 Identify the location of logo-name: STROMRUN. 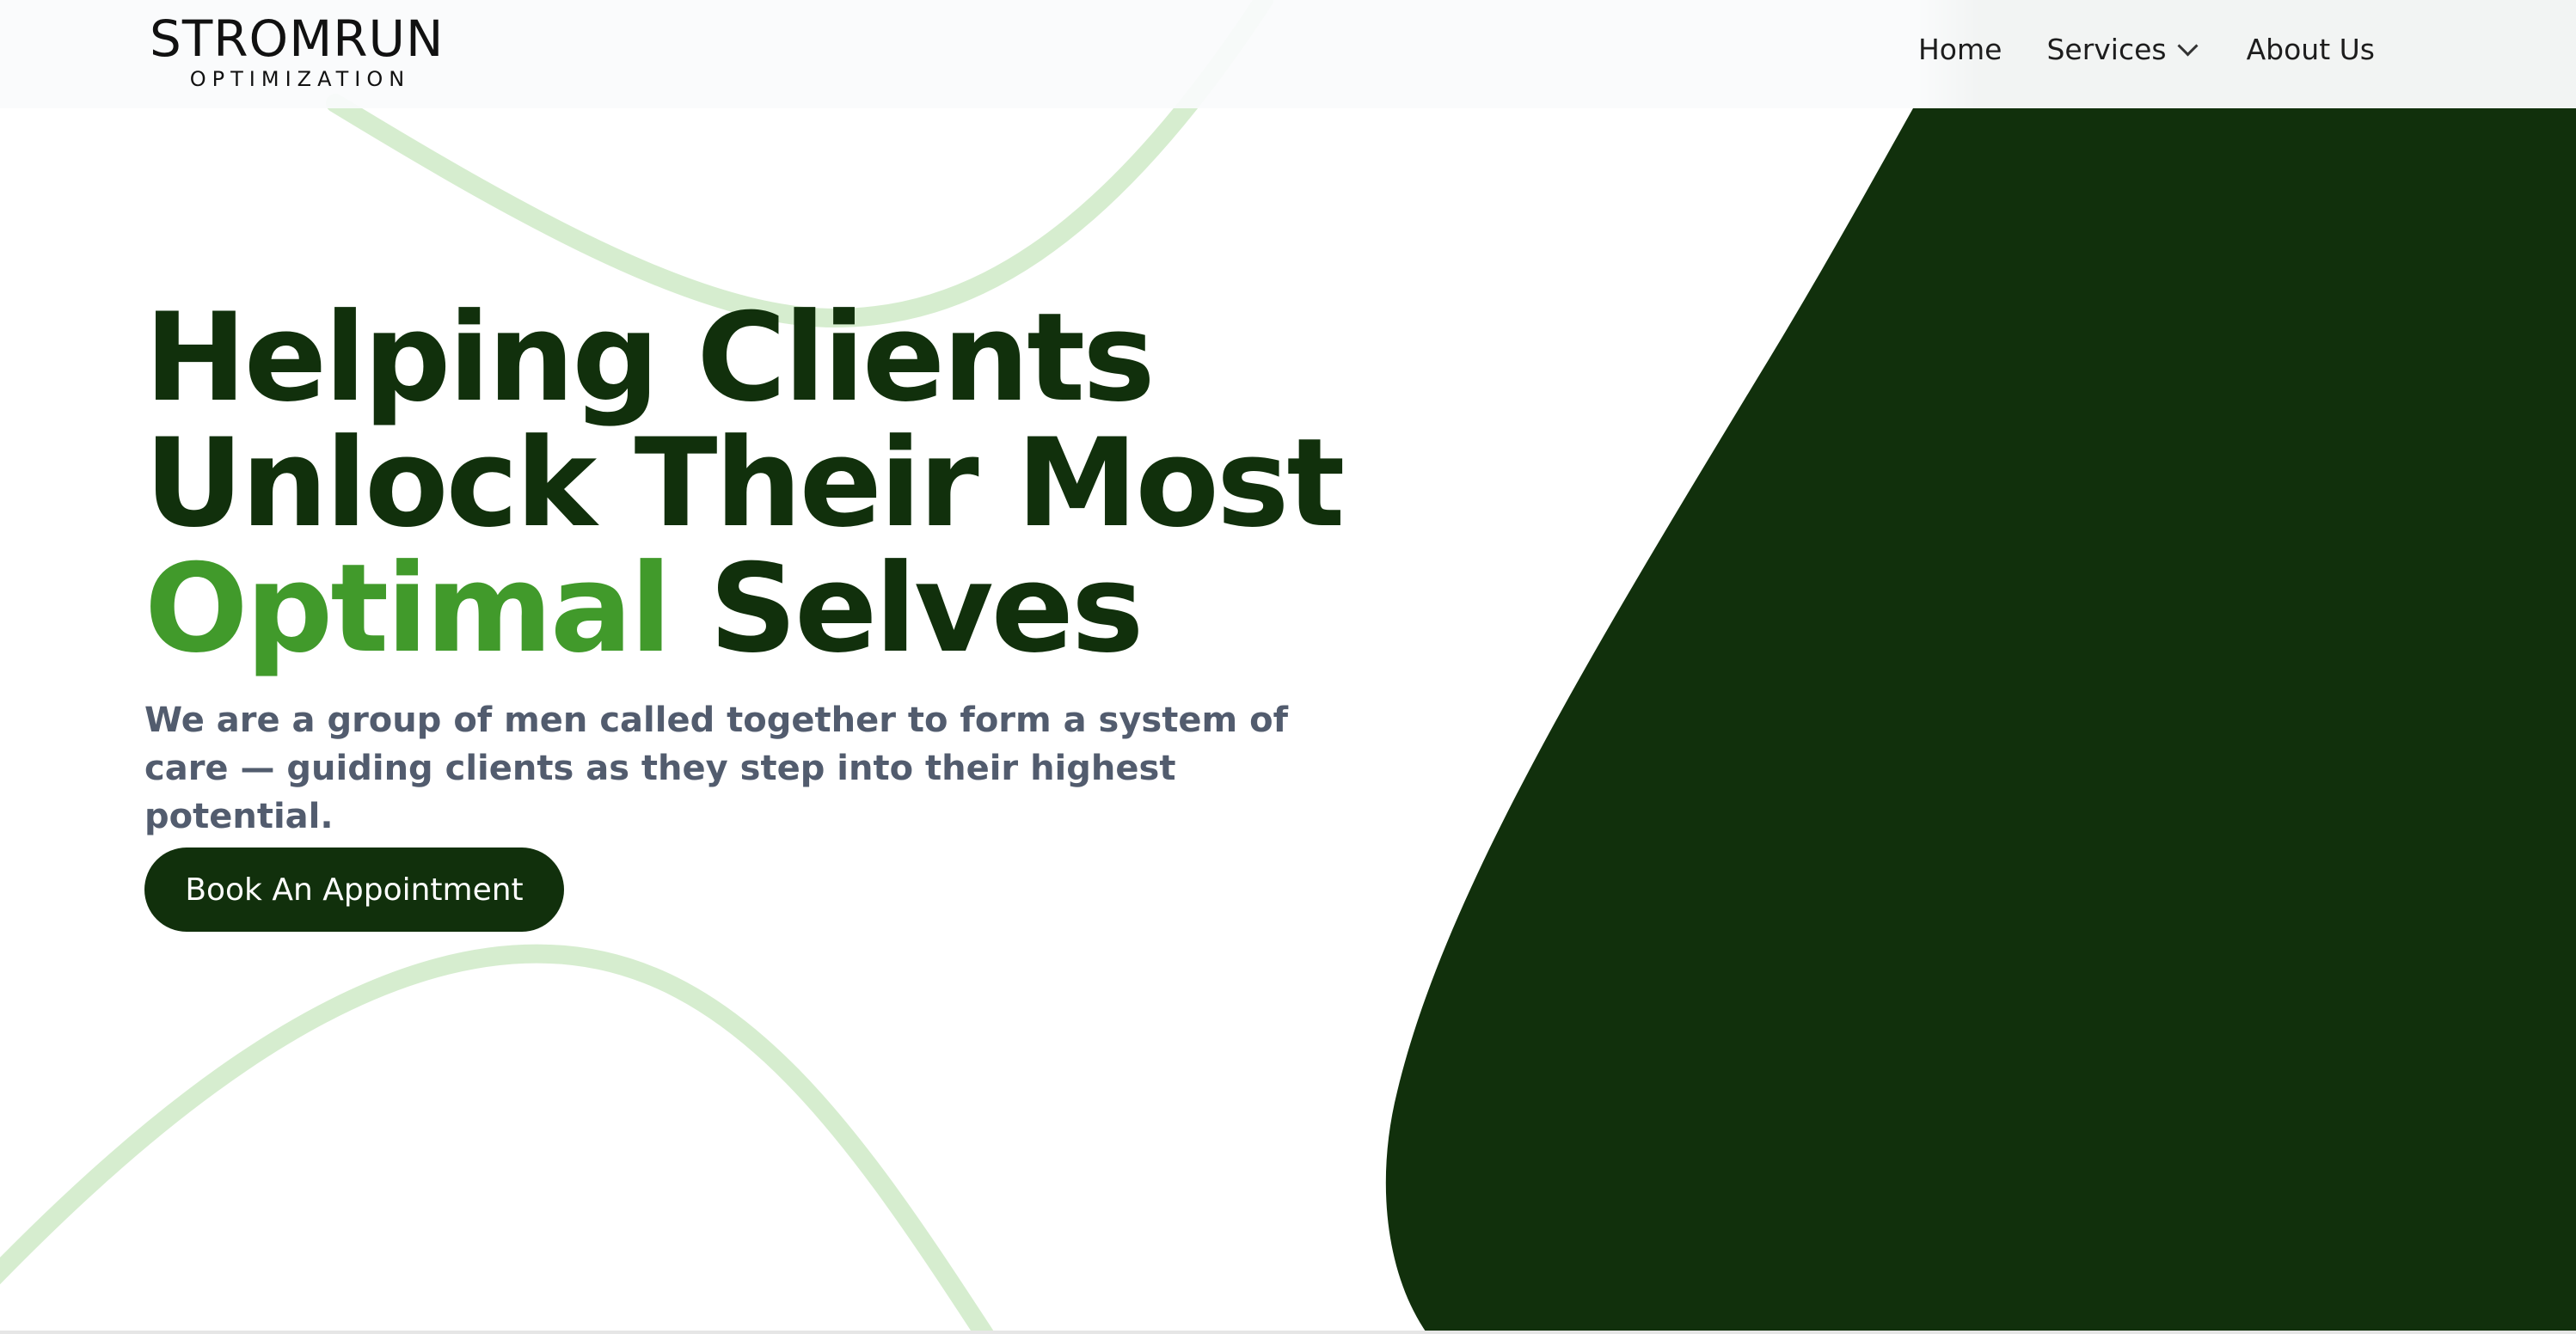
(297, 39).